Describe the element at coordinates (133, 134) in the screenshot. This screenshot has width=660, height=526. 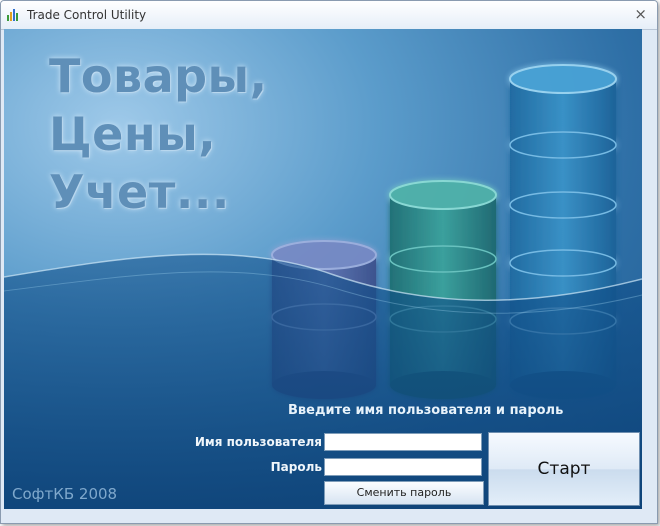
I see `slogan-line-2: Цены,` at that location.